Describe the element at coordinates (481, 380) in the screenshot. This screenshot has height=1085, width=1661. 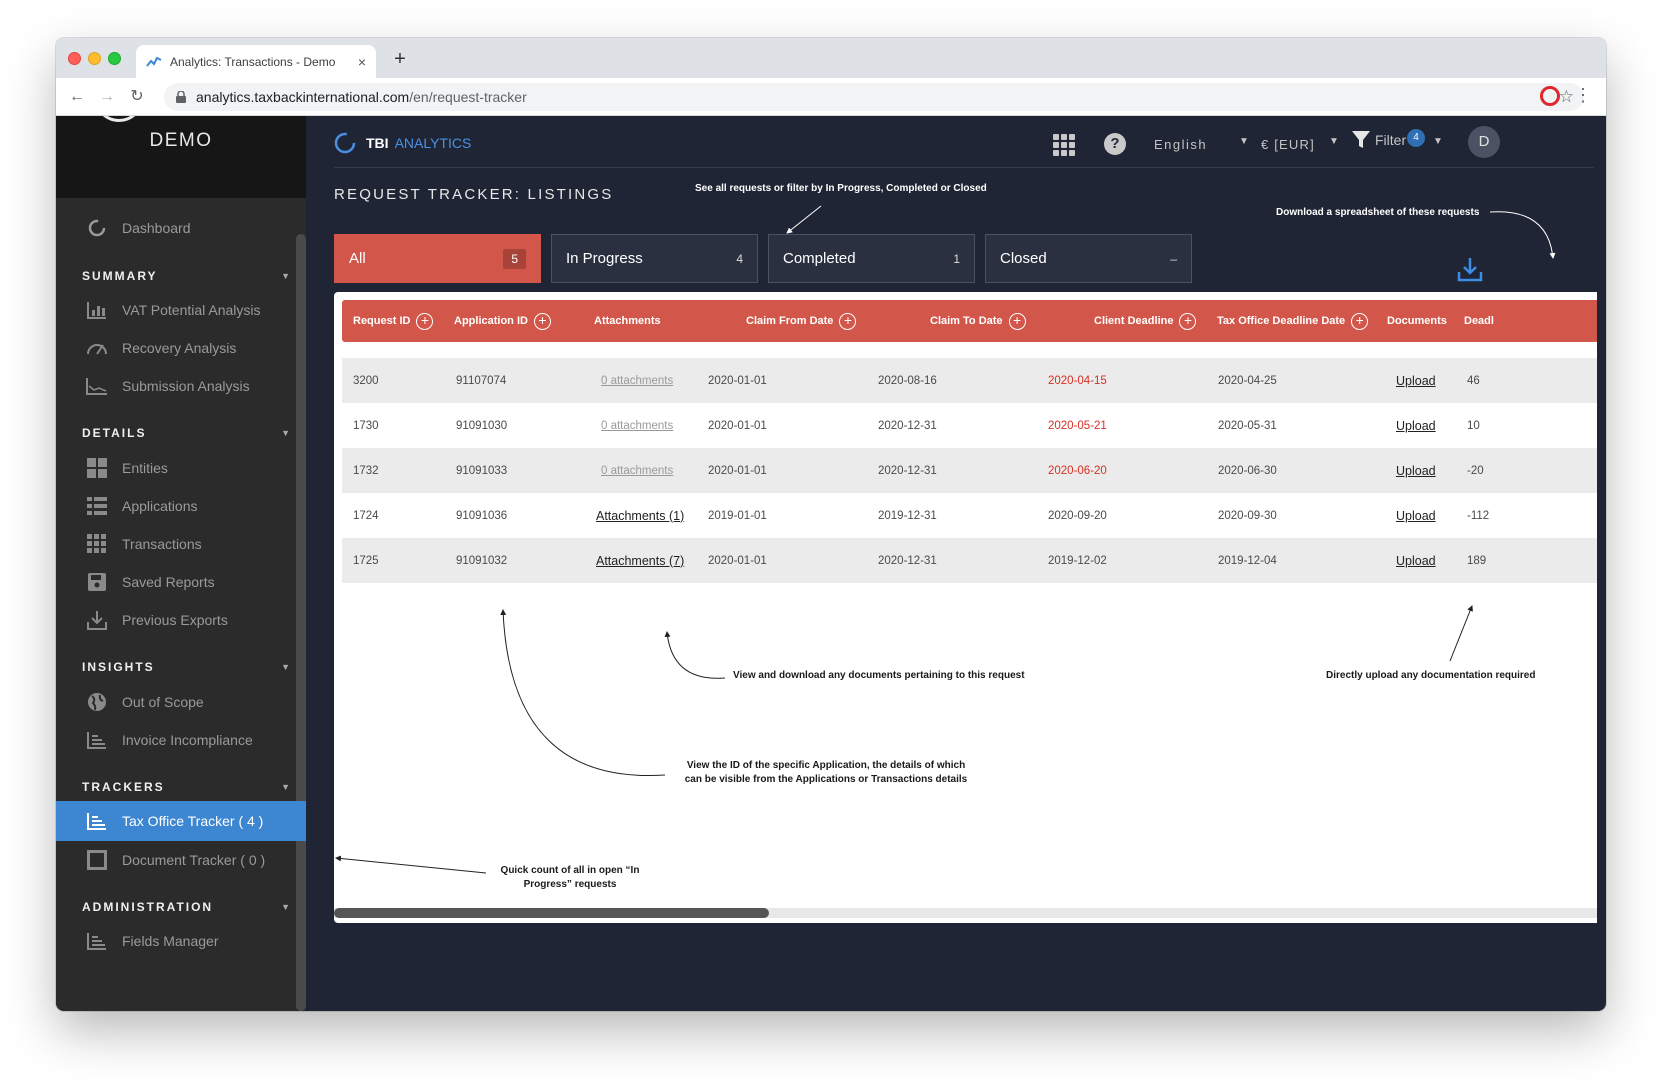
I see `cell-application-id: 91107074` at that location.